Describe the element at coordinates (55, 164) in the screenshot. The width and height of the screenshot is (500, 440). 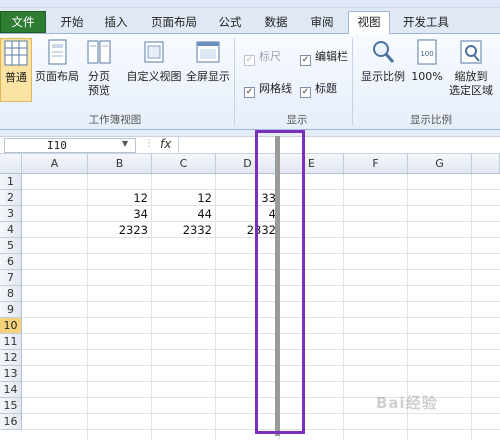
I see `column-header-a: A` at that location.